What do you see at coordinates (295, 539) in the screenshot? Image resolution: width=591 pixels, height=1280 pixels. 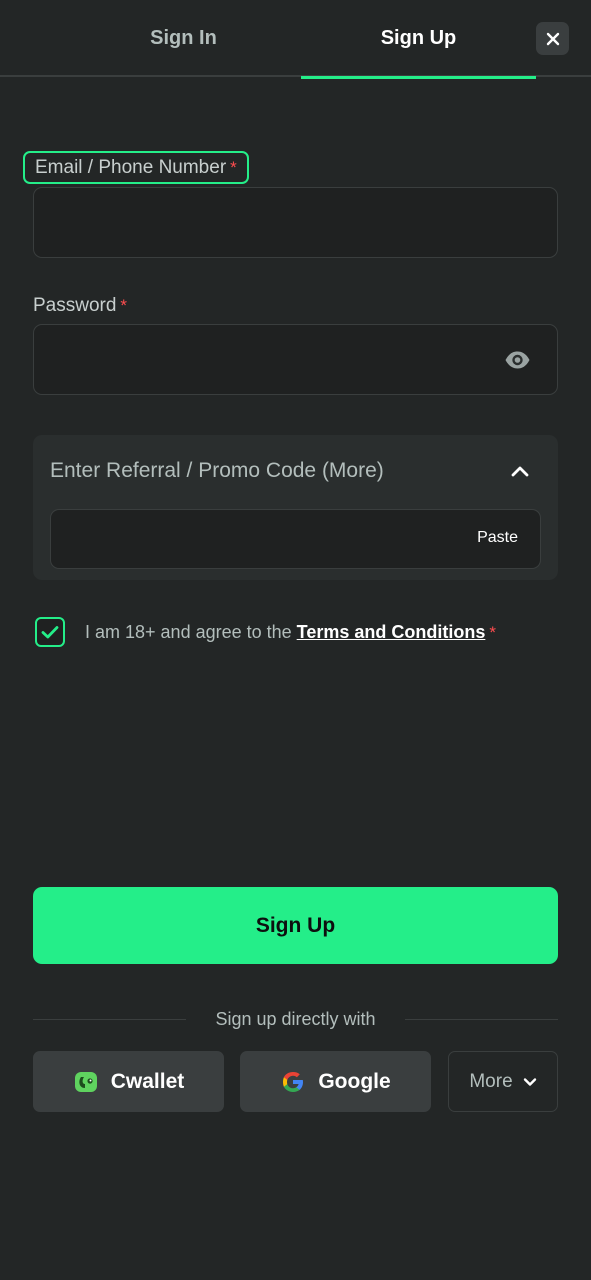 I see `promo-code-input: Paste` at bounding box center [295, 539].